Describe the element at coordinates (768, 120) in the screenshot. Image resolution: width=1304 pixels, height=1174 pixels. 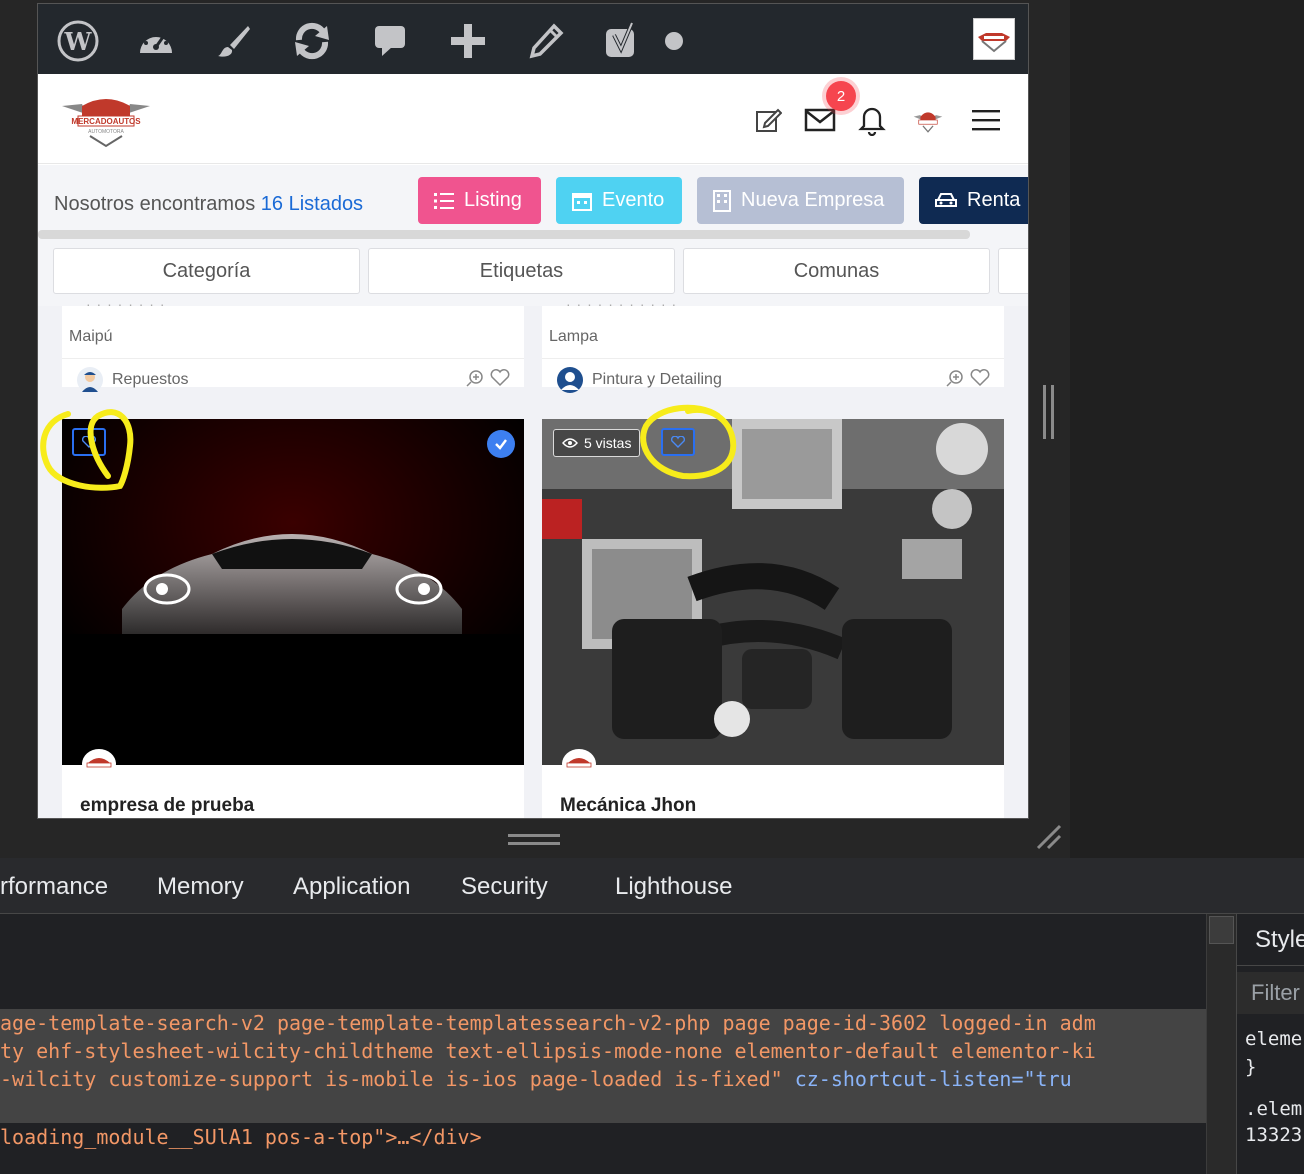
I see `compose-icon` at that location.